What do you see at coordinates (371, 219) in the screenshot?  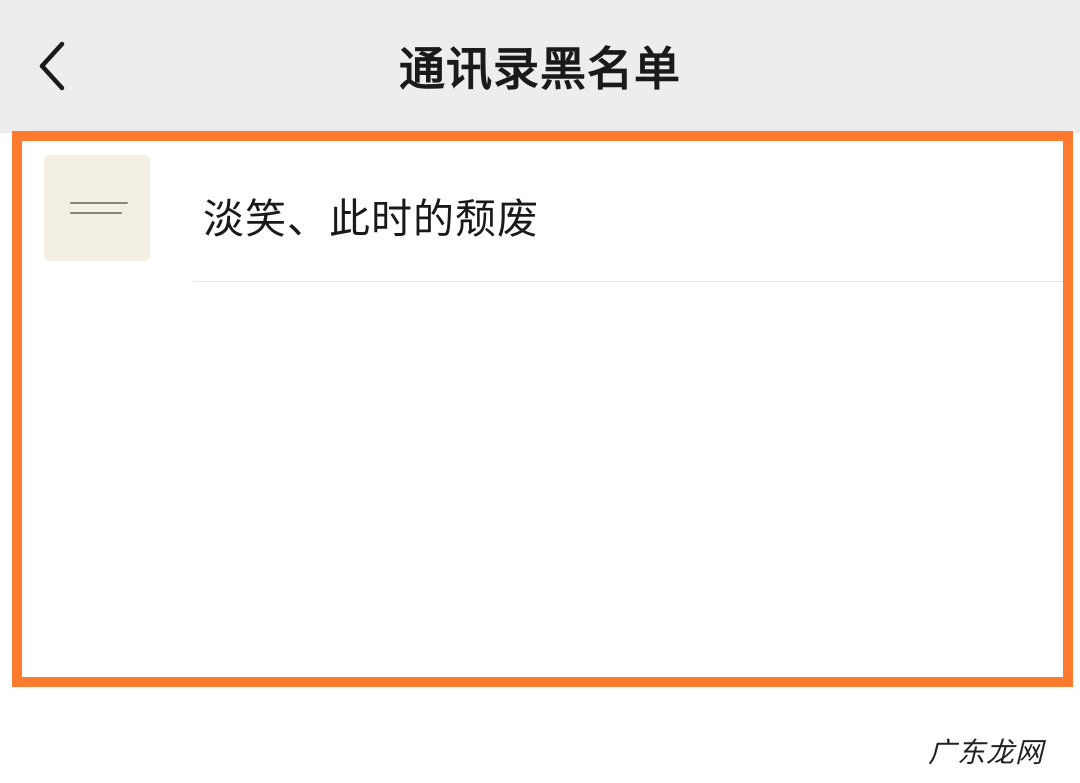 I see `contact-name: 淡笑、此时的颓废` at bounding box center [371, 219].